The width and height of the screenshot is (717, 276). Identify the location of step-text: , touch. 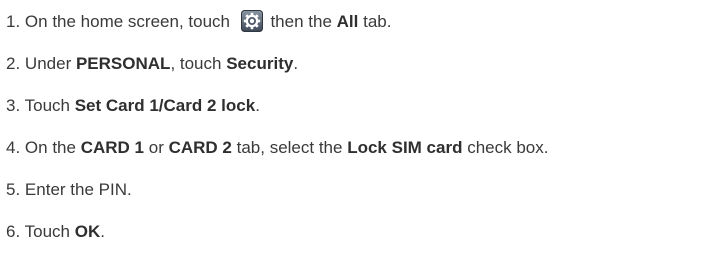
(196, 63).